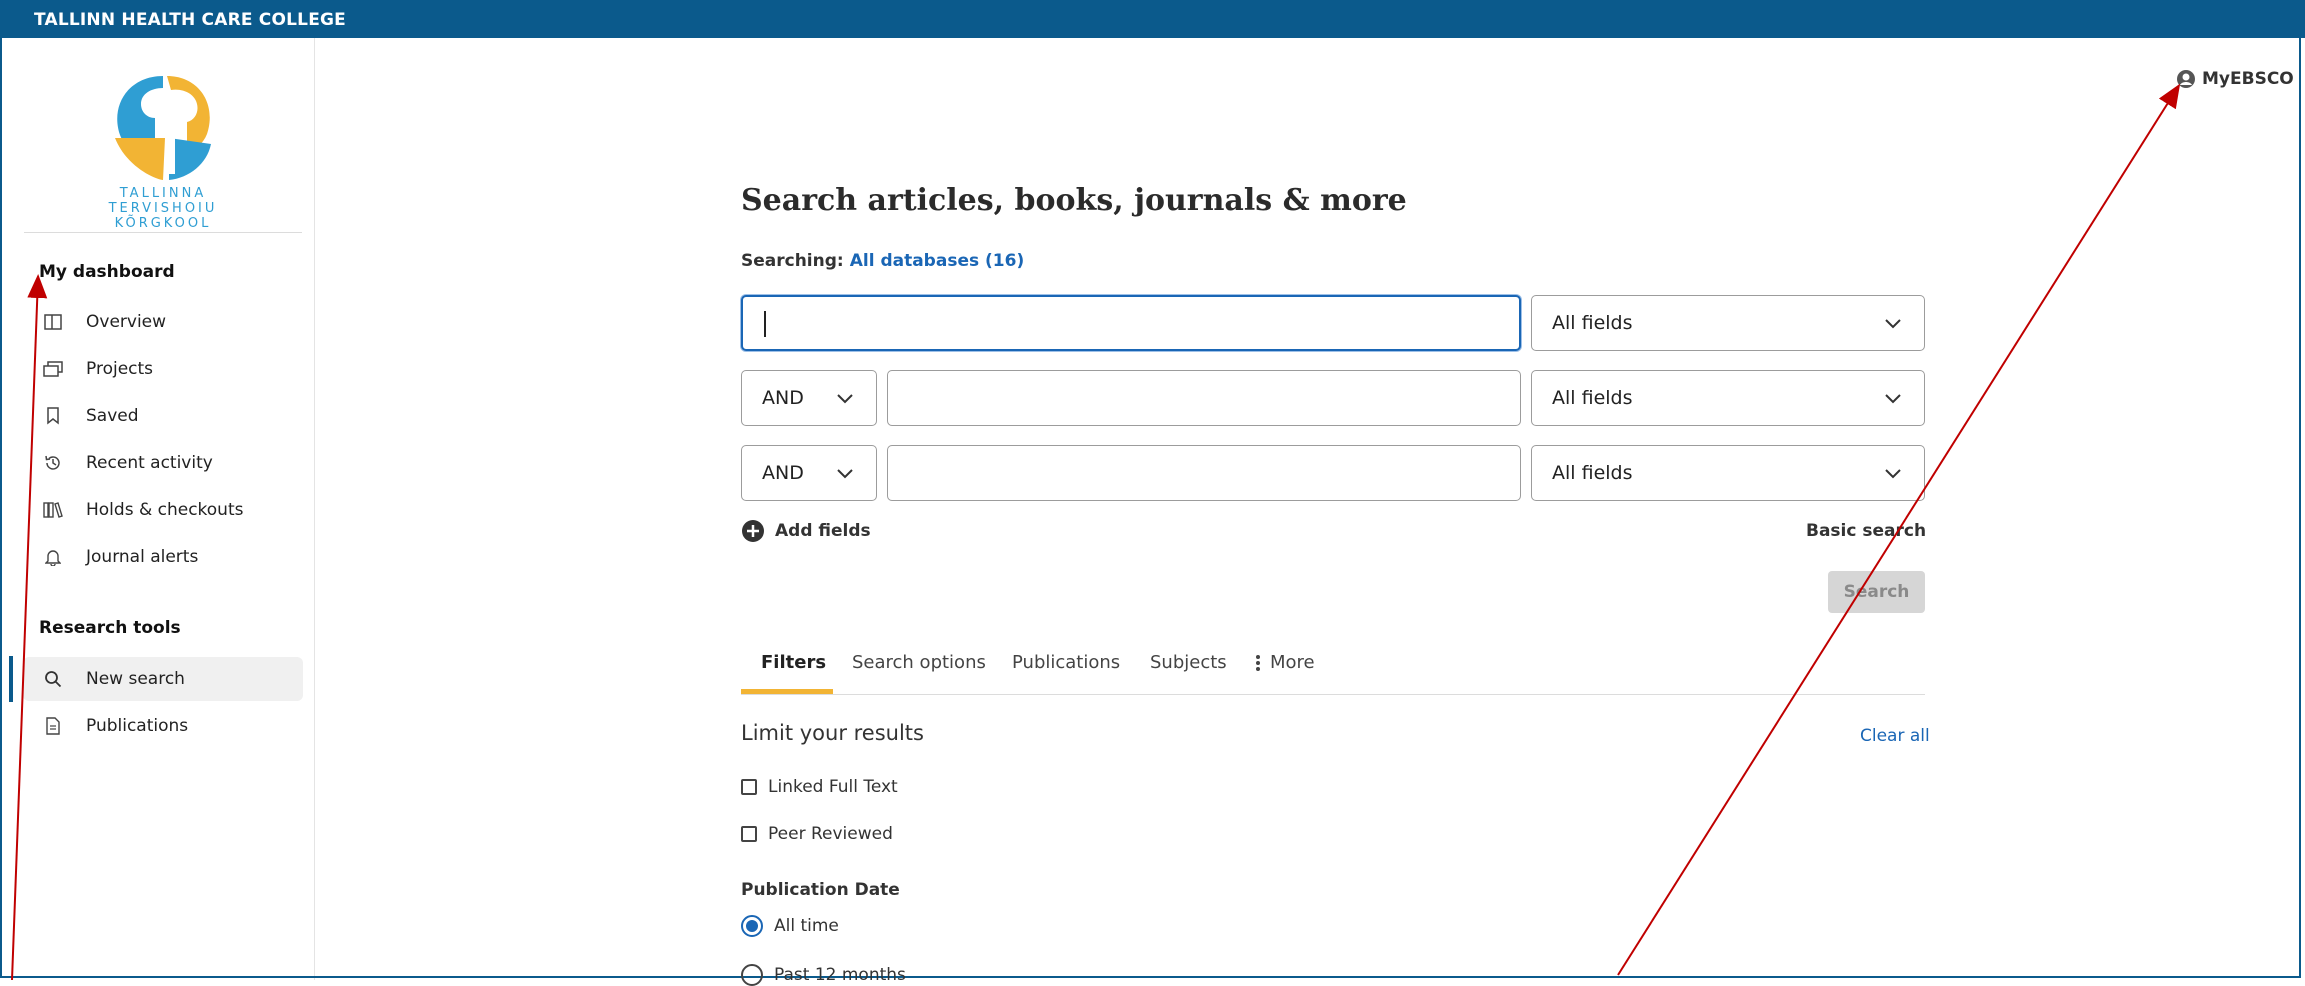 This screenshot has height=986, width=2305. I want to click on radio-label: Past 12 months, so click(840, 975).